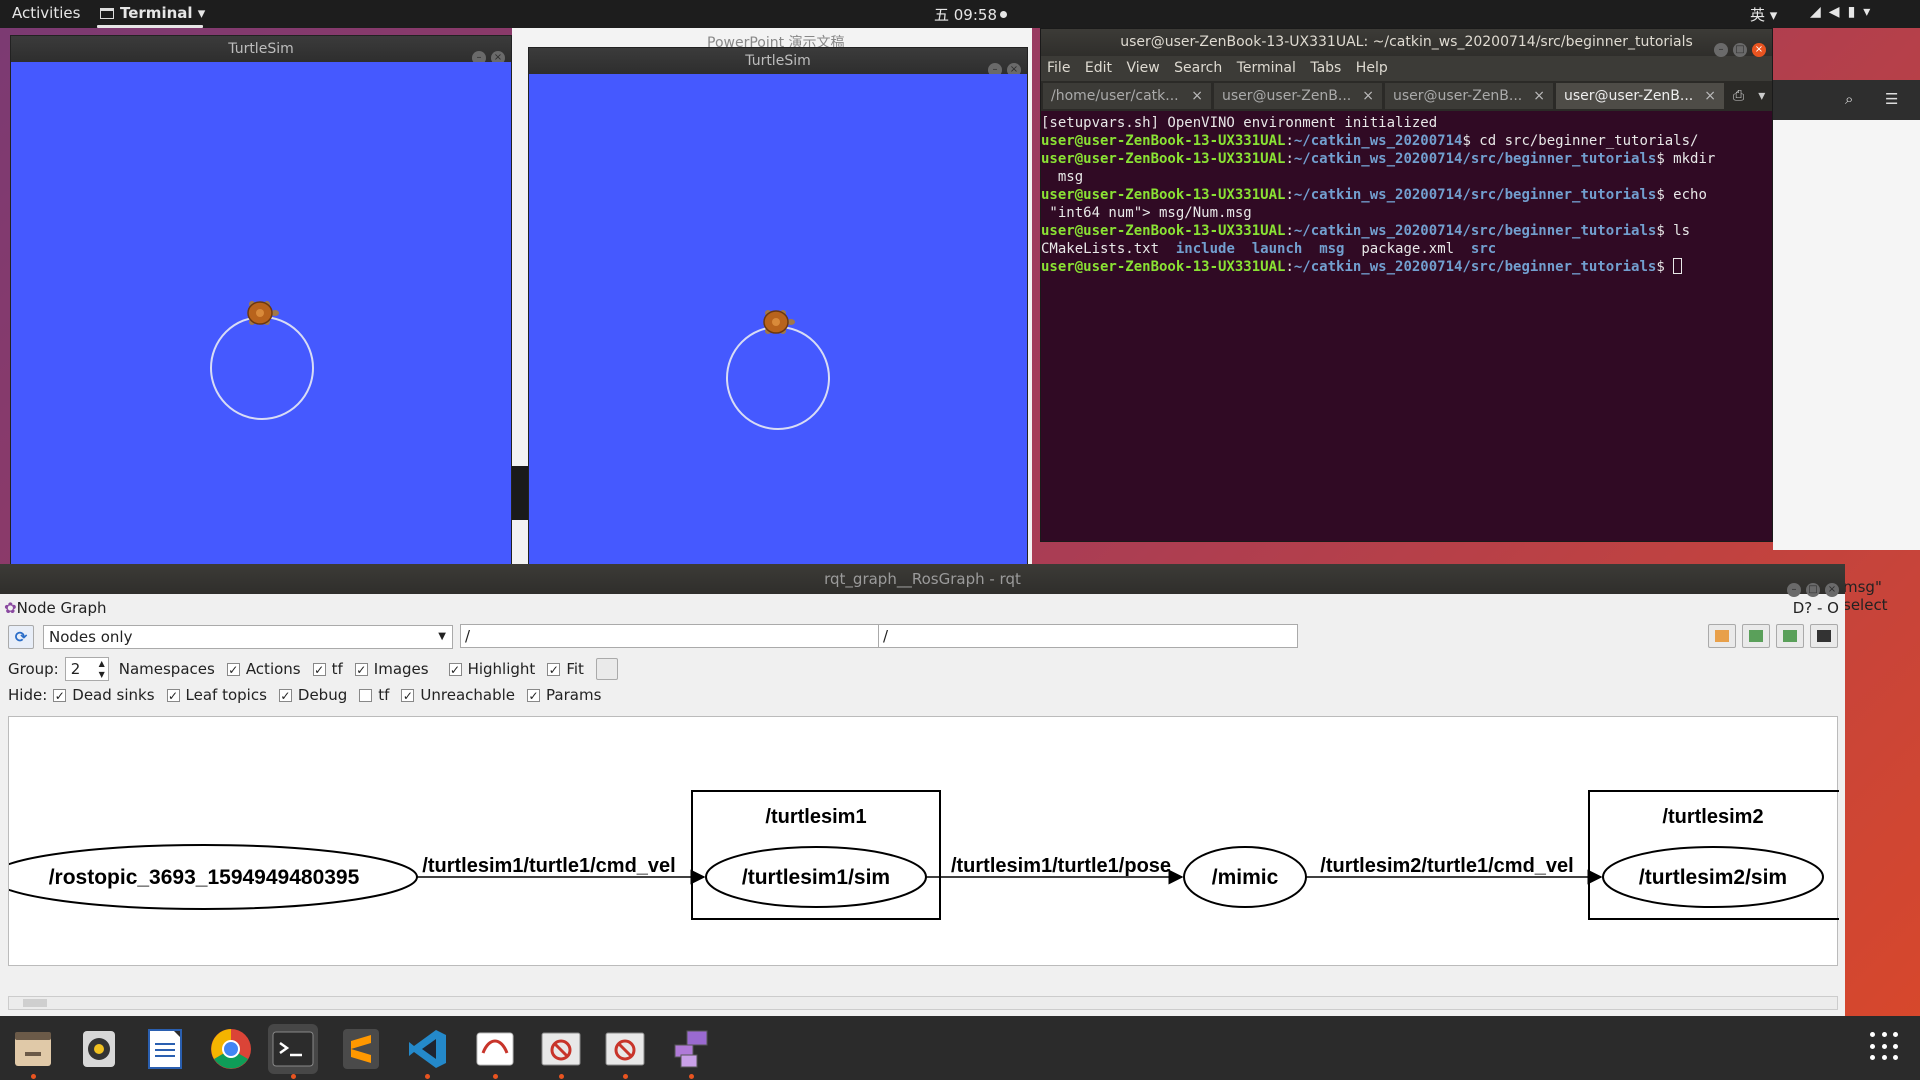  Describe the element at coordinates (231, 1049) in the screenshot. I see `chrome-icon` at that location.